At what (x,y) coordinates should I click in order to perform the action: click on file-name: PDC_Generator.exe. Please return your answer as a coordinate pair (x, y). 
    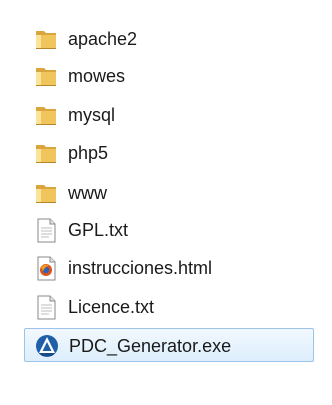
    Looking at the image, I should click on (150, 346).